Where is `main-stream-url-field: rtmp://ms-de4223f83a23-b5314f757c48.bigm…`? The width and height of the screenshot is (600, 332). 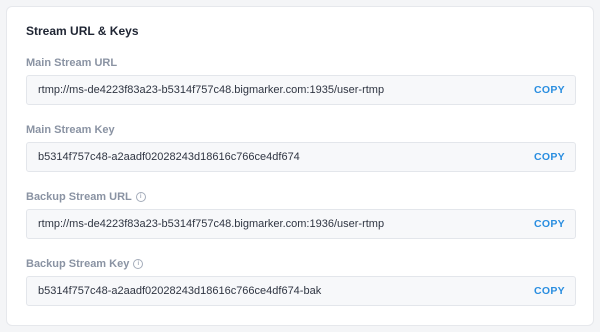
main-stream-url-field: rtmp://ms-de4223f83a23-b5314f757c48.bigm… is located at coordinates (301, 90).